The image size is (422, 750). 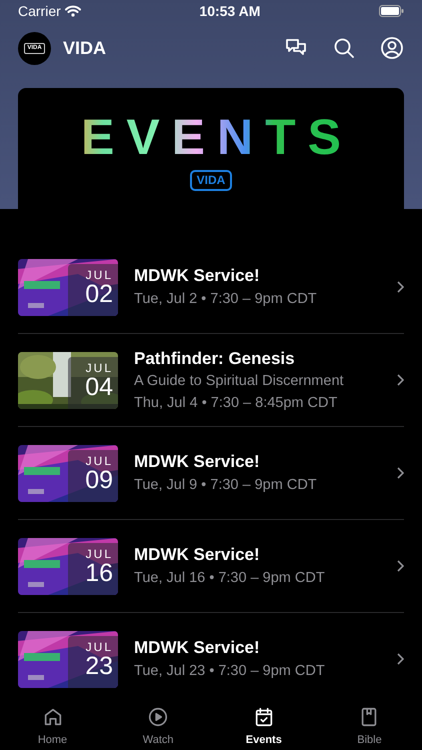 I want to click on day-label: 16, so click(x=99, y=573).